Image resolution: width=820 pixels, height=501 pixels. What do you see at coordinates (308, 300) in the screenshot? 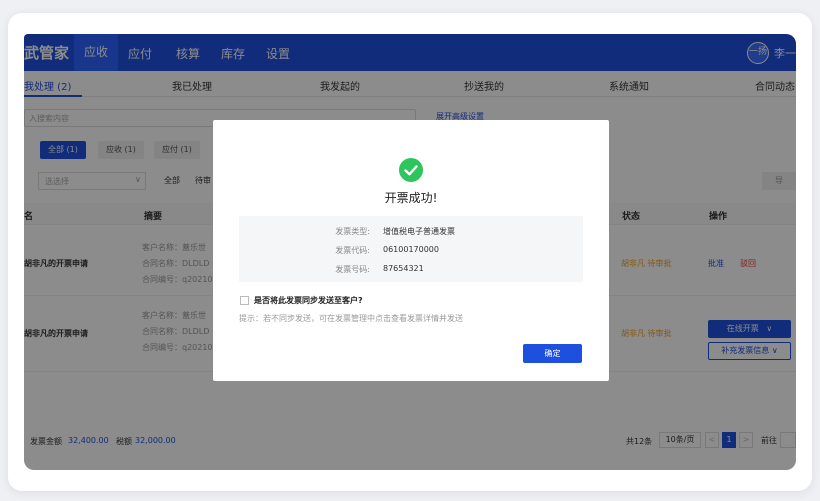
I see `sync-to-customer-label: 是否将此发票同步发送至客户?` at bounding box center [308, 300].